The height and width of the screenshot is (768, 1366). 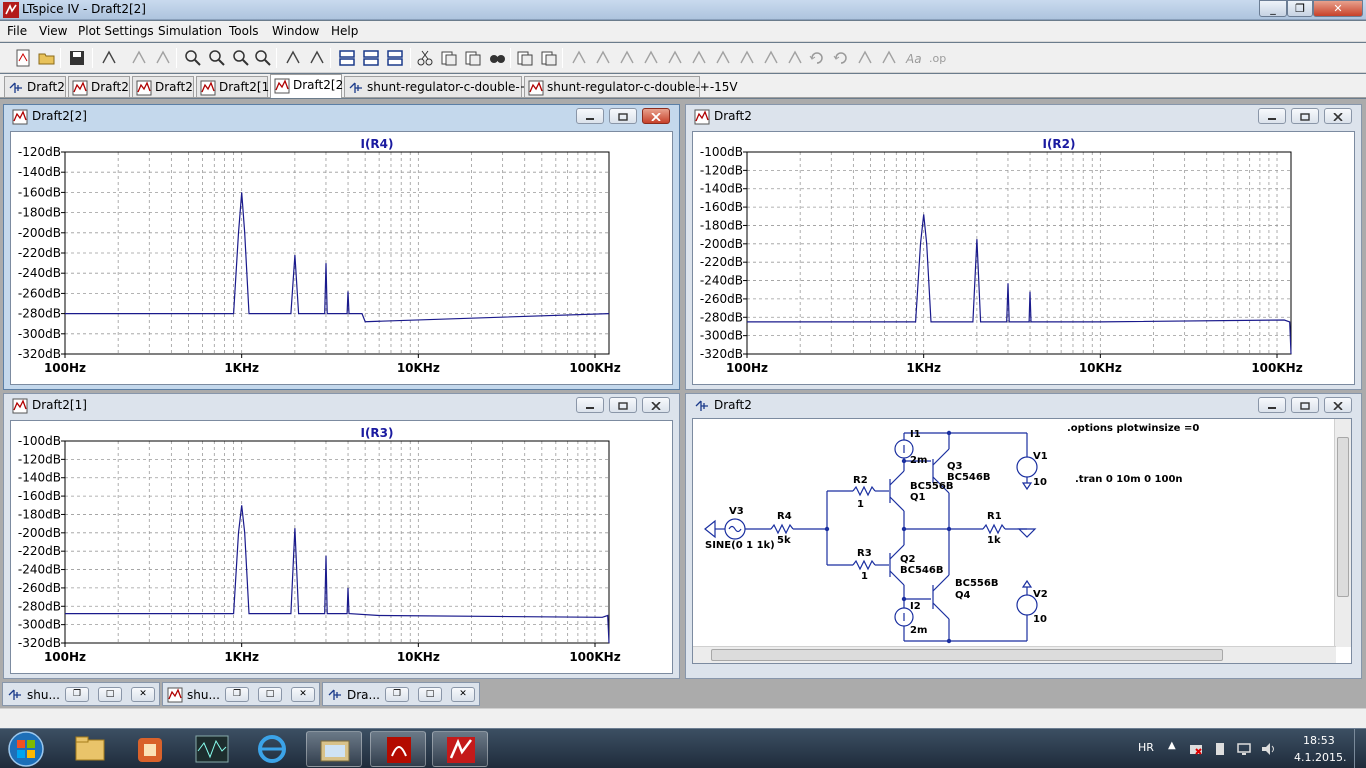 What do you see at coordinates (77, 58) in the screenshot?
I see `save-icon` at bounding box center [77, 58].